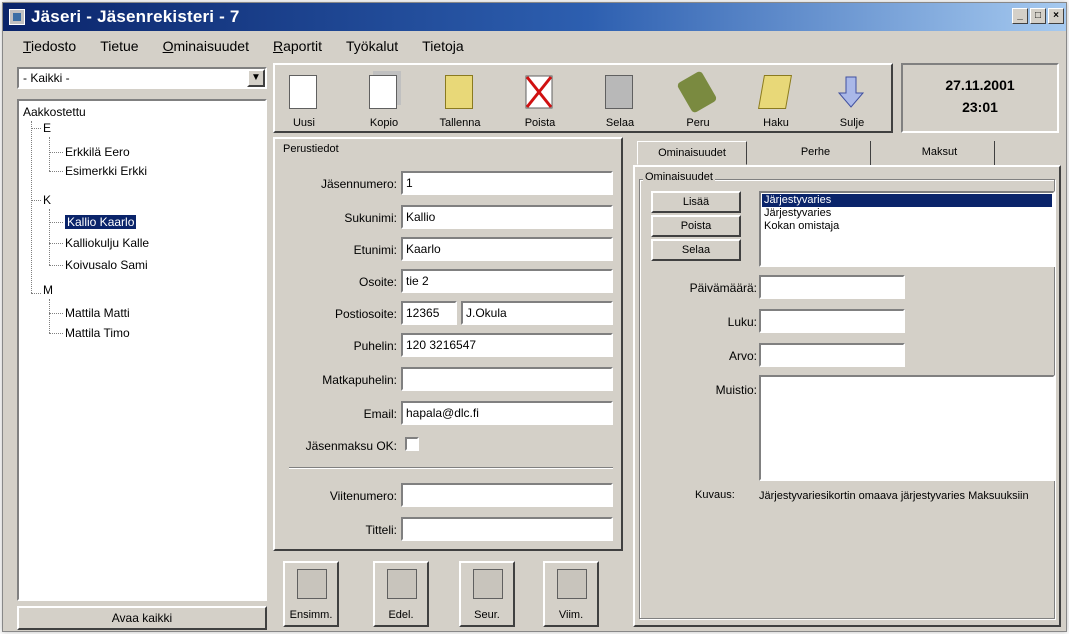 Image resolution: width=1069 pixels, height=634 pixels. What do you see at coordinates (106, 265) in the screenshot?
I see `tree-item: Koivusalo Sami` at bounding box center [106, 265].